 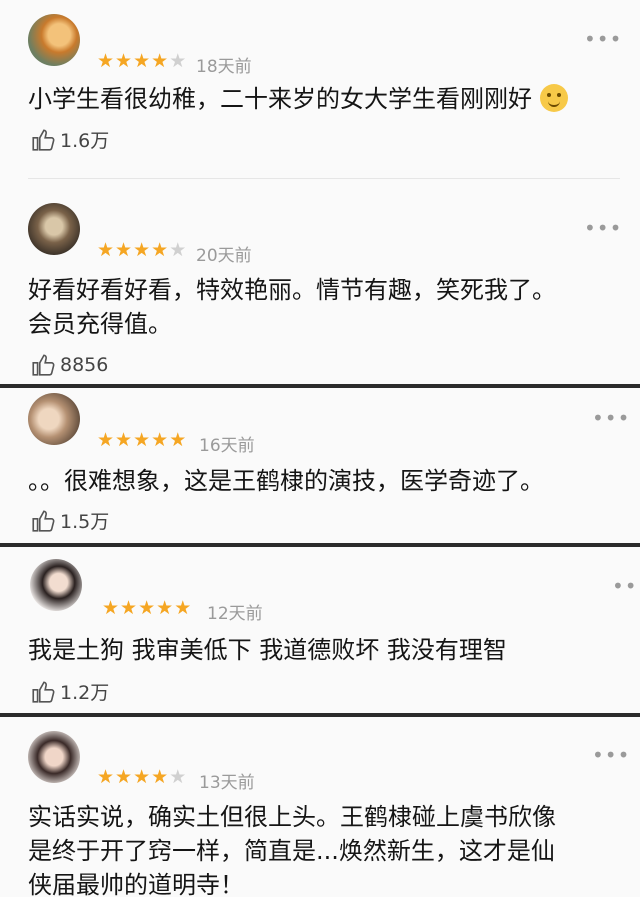 I want to click on comment-text: 。。很难想象，这是王鹤棣的演技，医学奇迹了。, so click(x=322, y=481).